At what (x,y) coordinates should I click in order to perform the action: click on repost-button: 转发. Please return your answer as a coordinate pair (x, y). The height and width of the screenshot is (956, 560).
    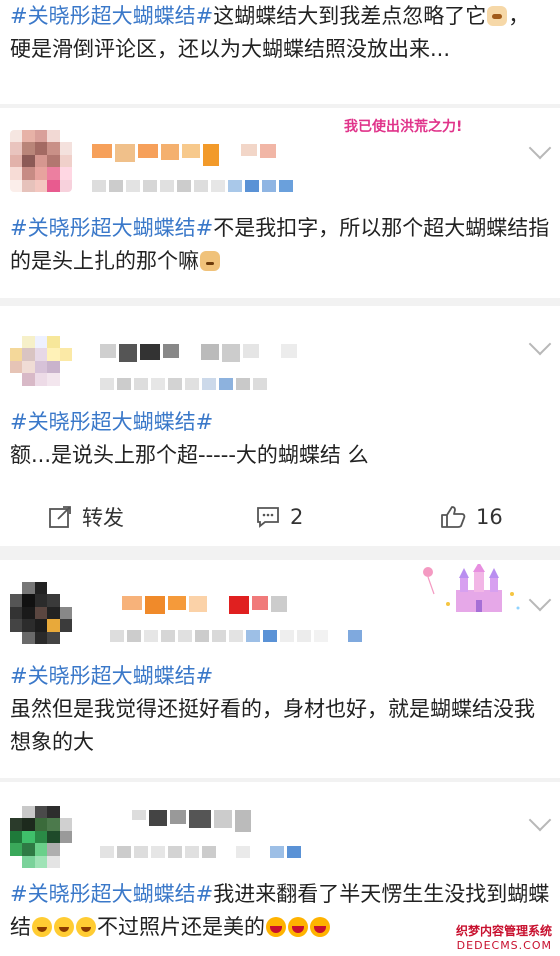
    Looking at the image, I should click on (86, 517).